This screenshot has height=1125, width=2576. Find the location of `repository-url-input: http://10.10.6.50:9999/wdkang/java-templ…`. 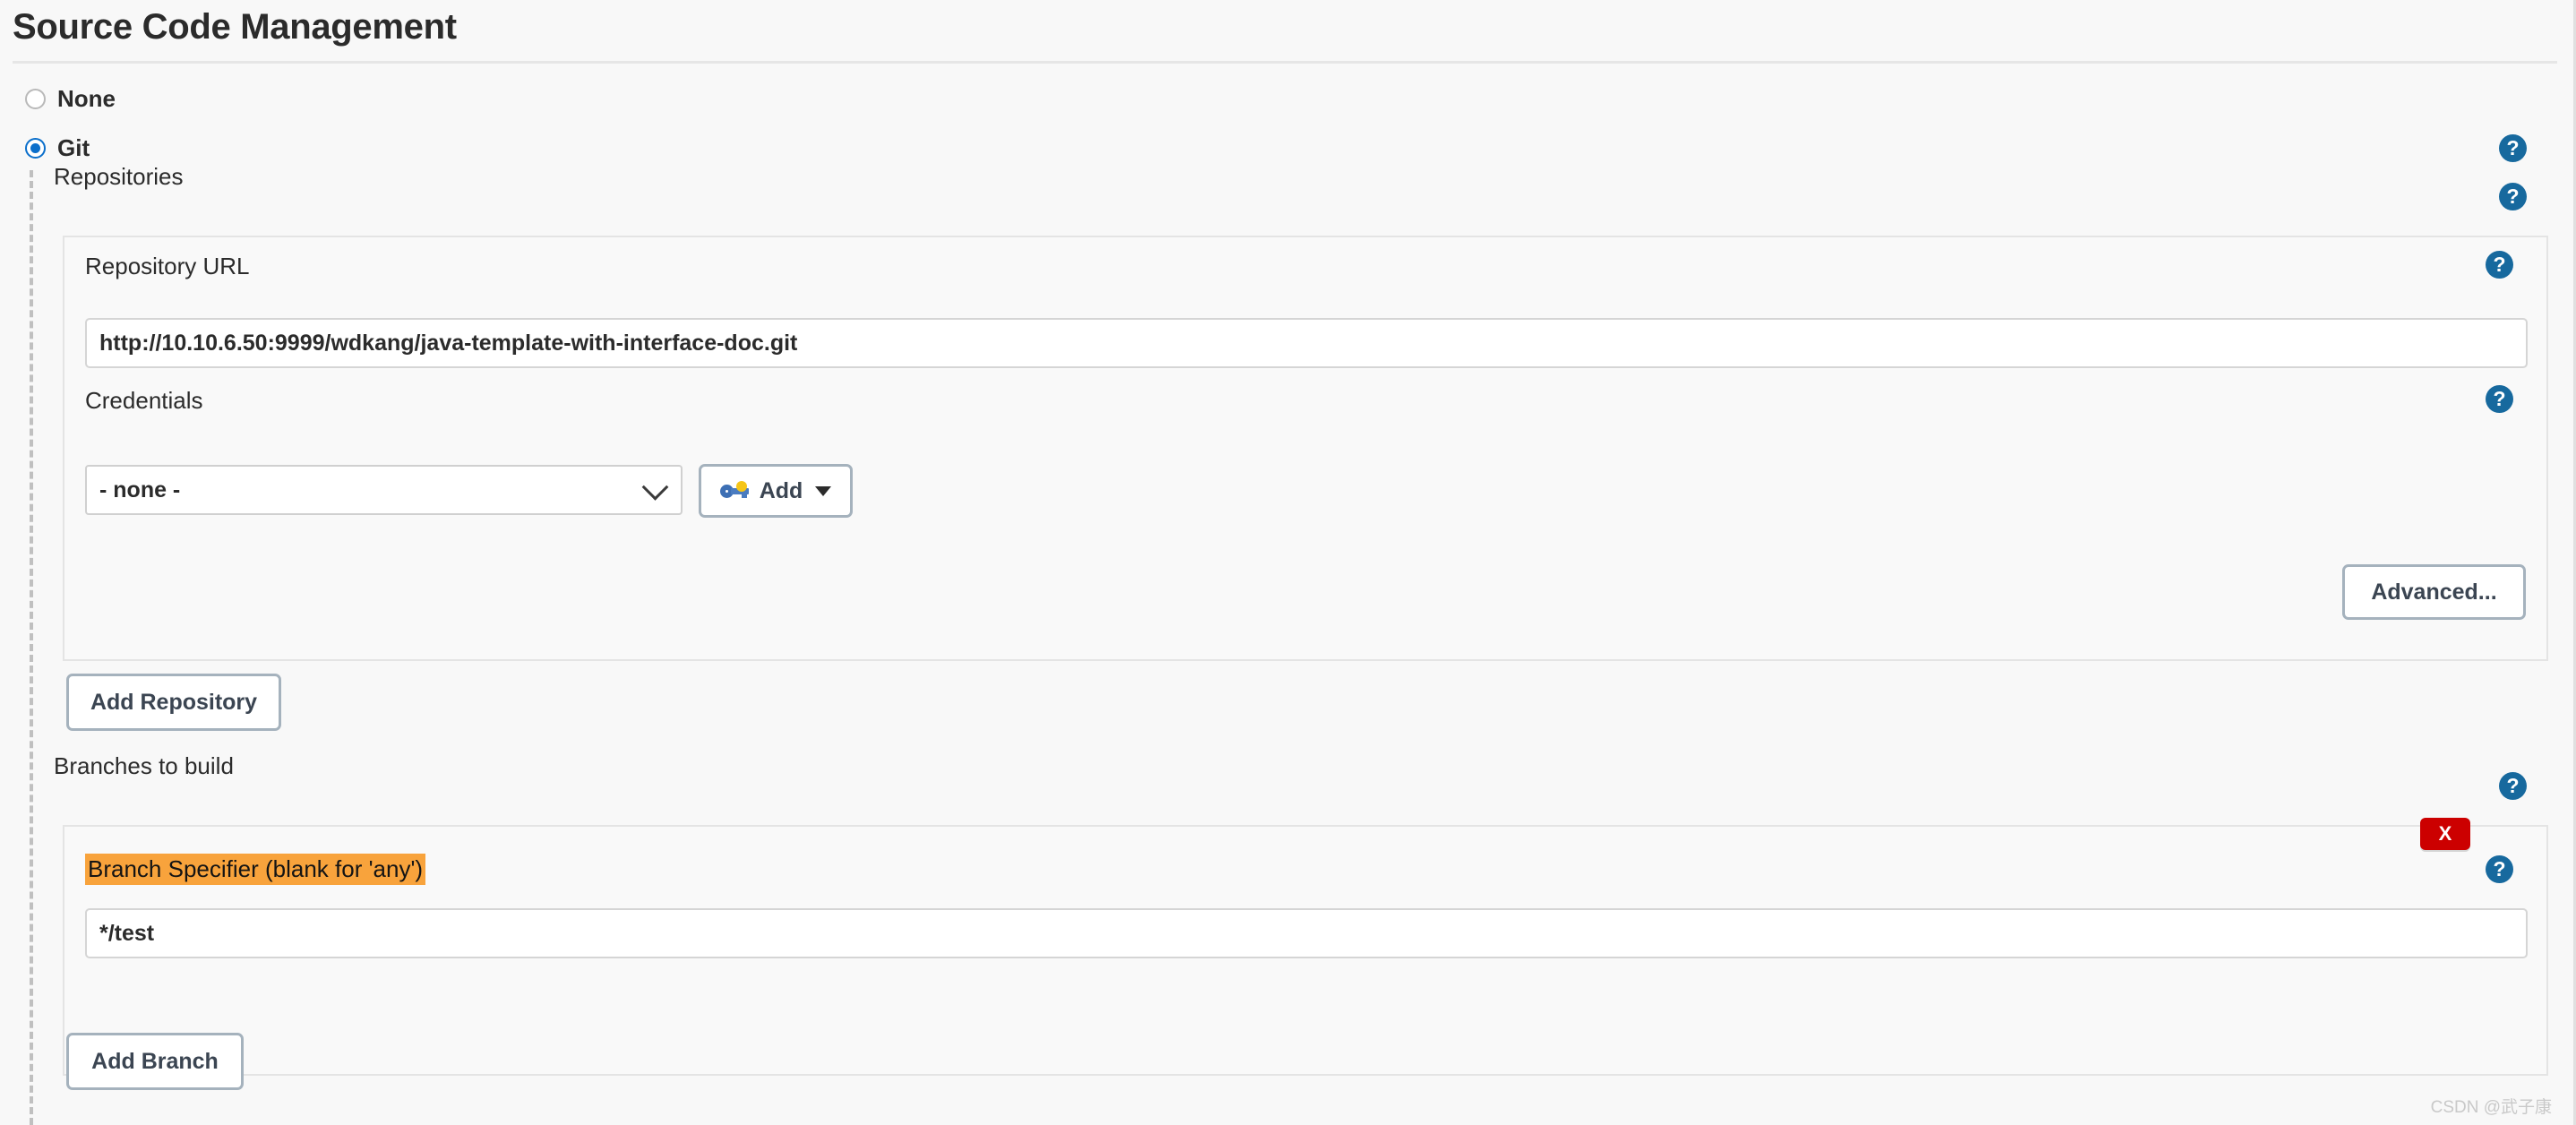

repository-url-input: http://10.10.6.50:9999/wdkang/java-templ… is located at coordinates (1306, 343).